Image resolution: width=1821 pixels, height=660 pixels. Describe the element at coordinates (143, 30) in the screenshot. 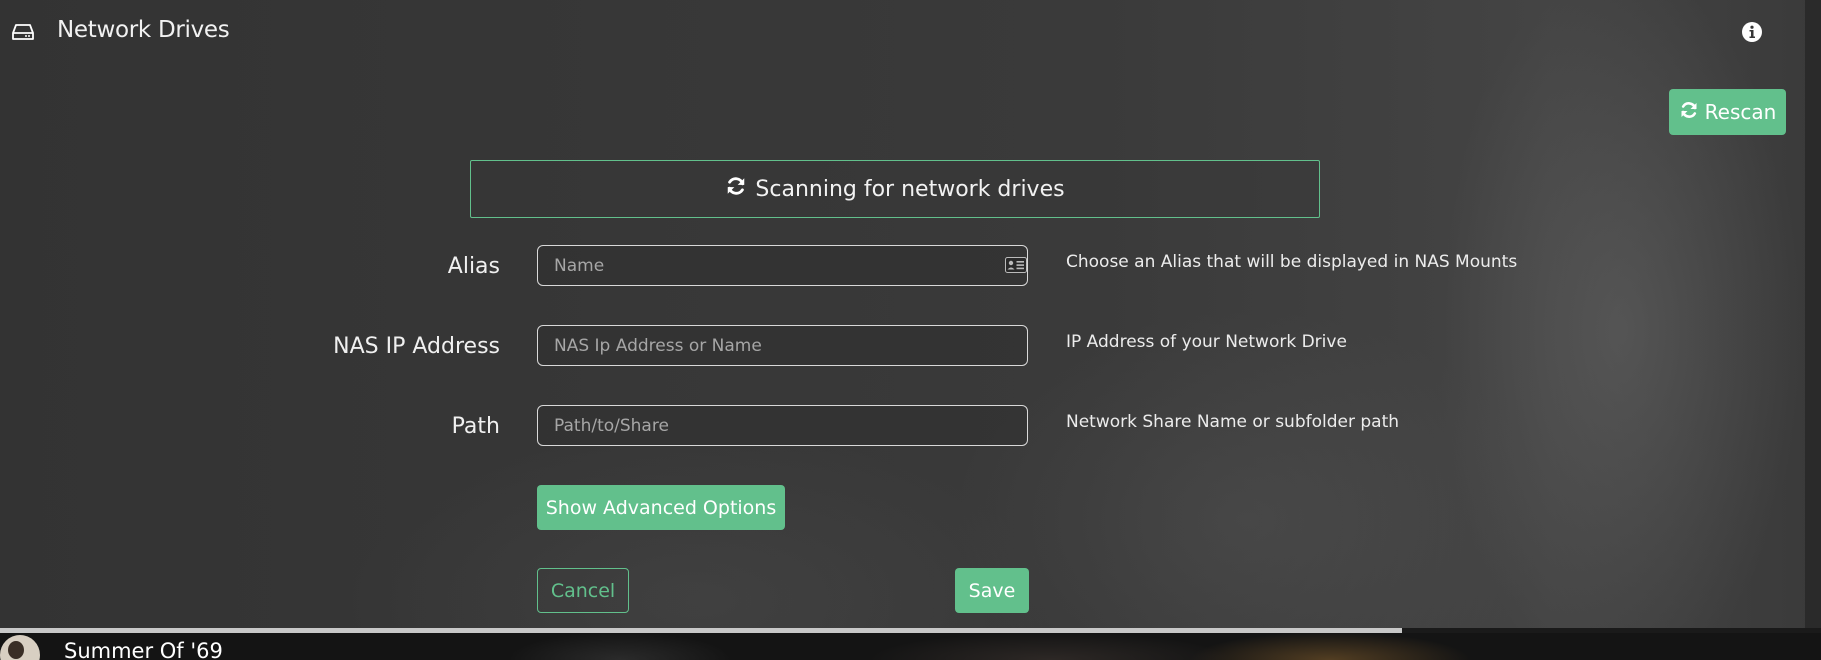

I see `page-title: Network Drives` at that location.